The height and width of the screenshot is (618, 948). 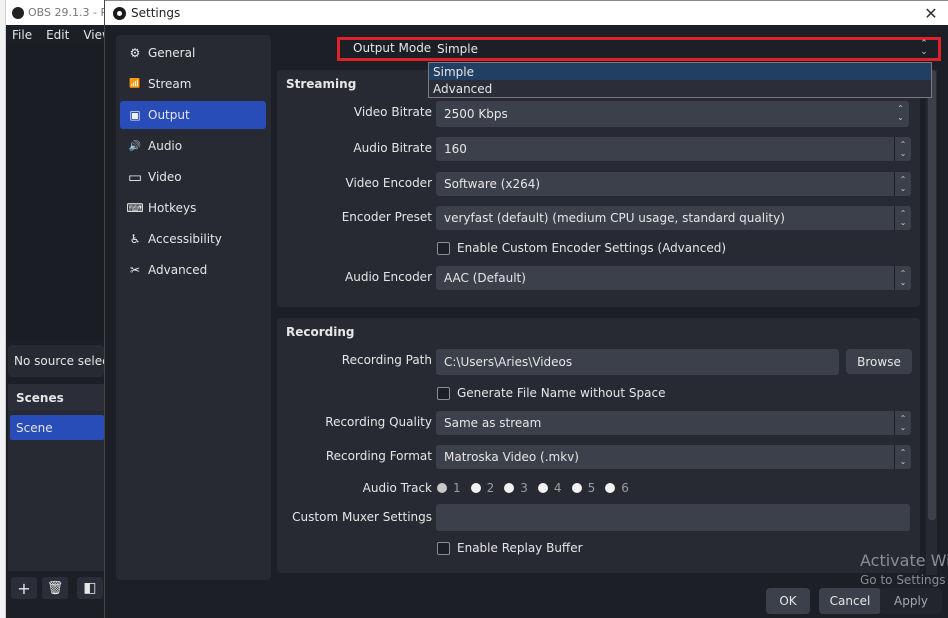 I want to click on encoder-preset-label: Encoder Preset, so click(x=386, y=217).